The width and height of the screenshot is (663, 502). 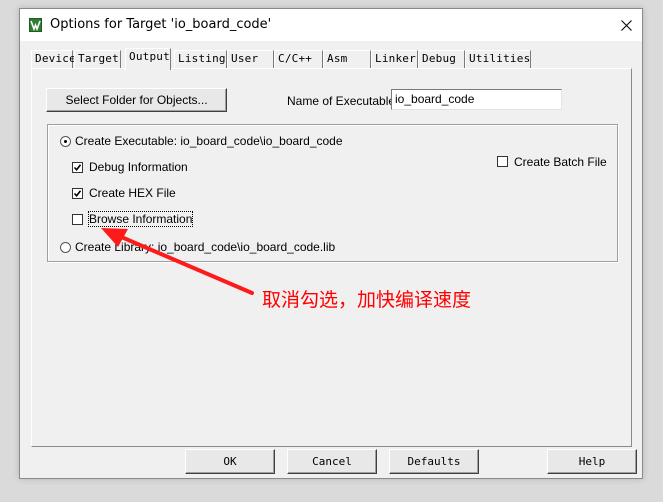 What do you see at coordinates (298, 59) in the screenshot?
I see `tab-c-cpp: C/C++` at bounding box center [298, 59].